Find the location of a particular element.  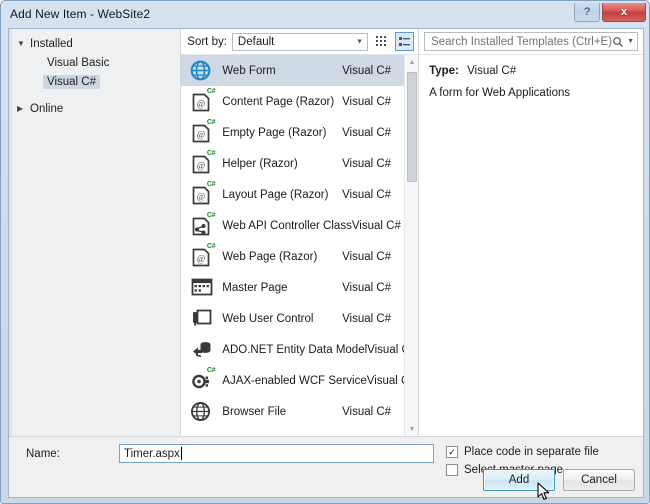

detail-type-value: Visual C# is located at coordinates (492, 71).